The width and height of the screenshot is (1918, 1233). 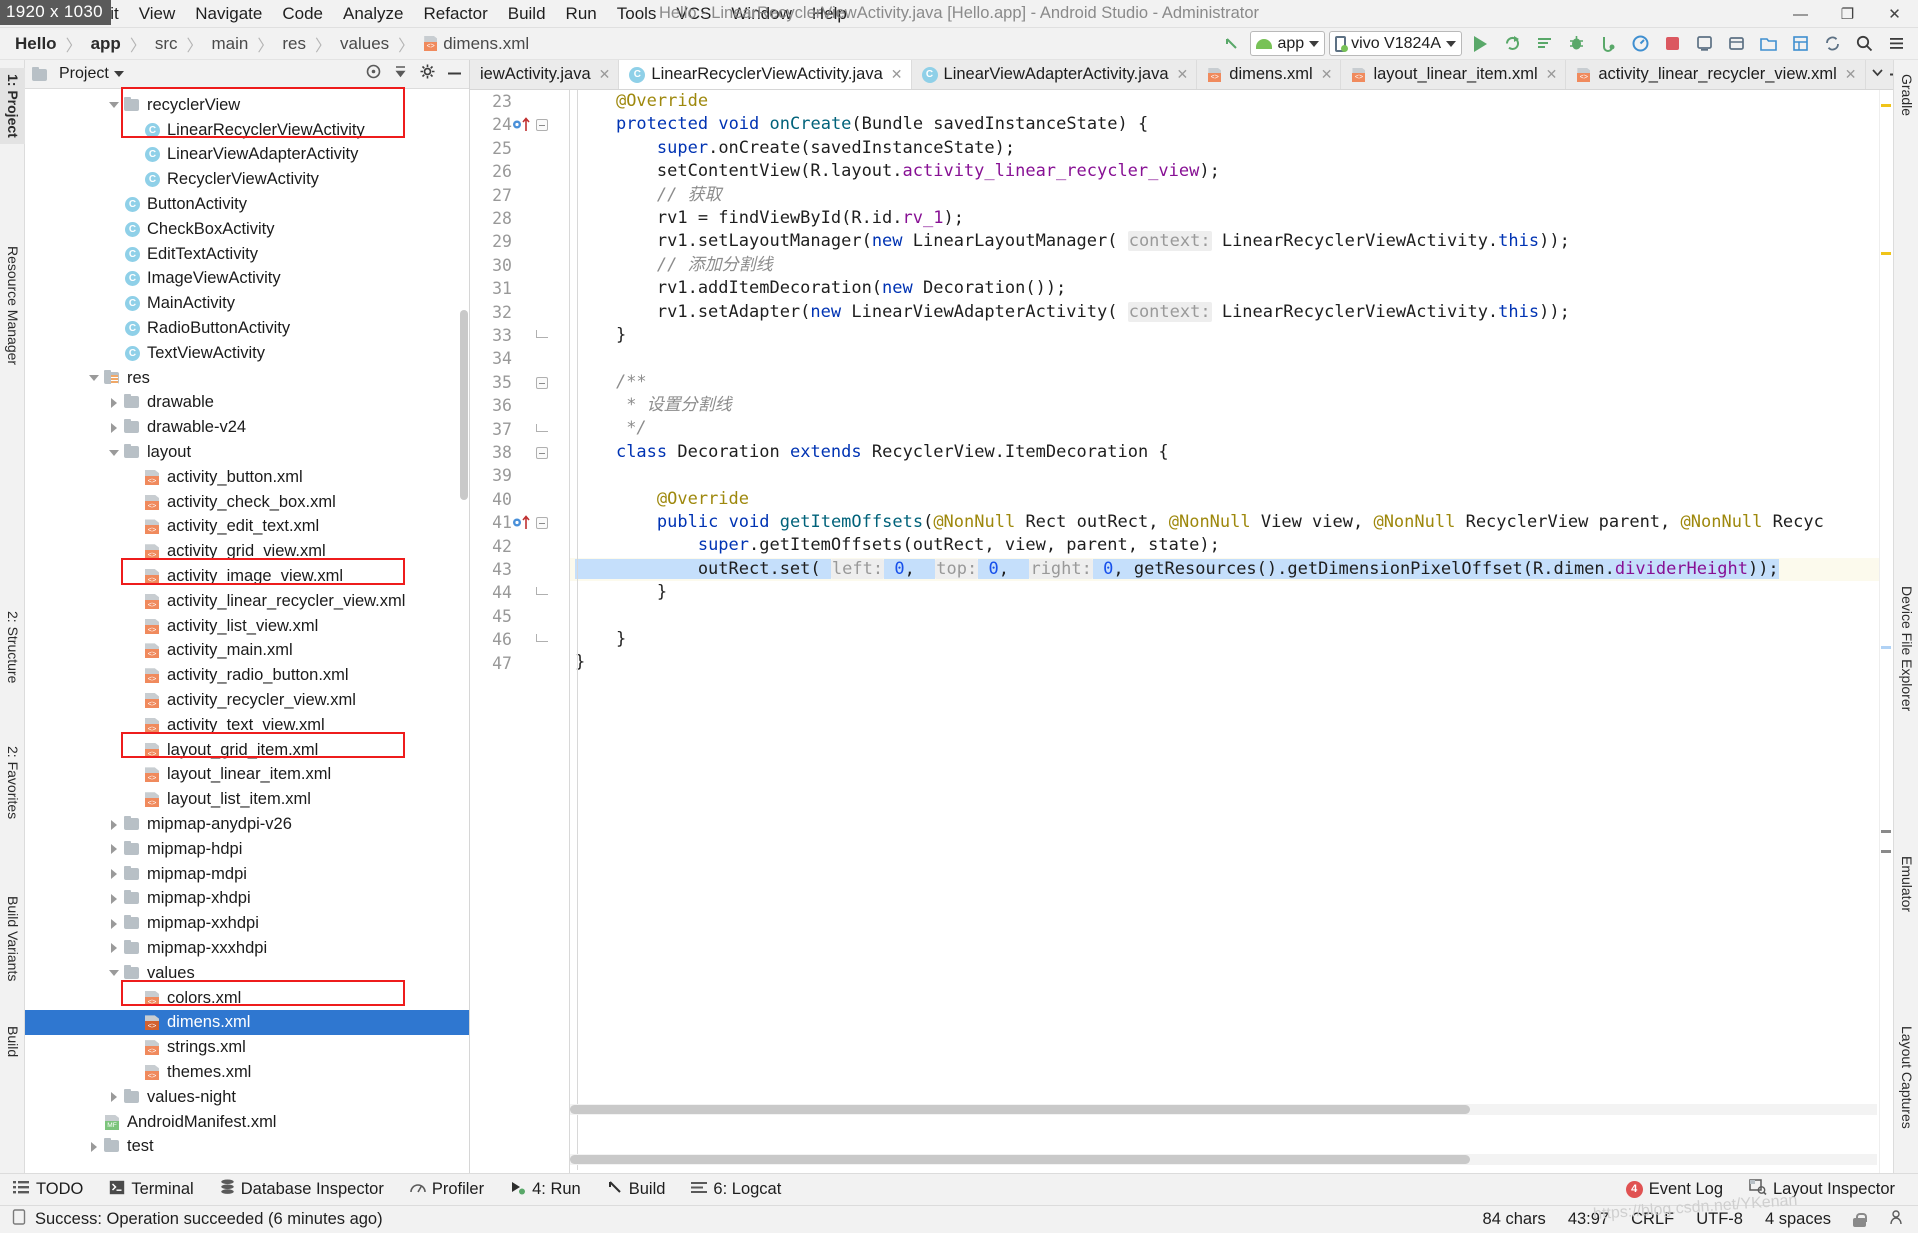 I want to click on tree-item-mipmap-anydpi-v26: mipmap-anydpi-v26, so click(x=247, y=824).